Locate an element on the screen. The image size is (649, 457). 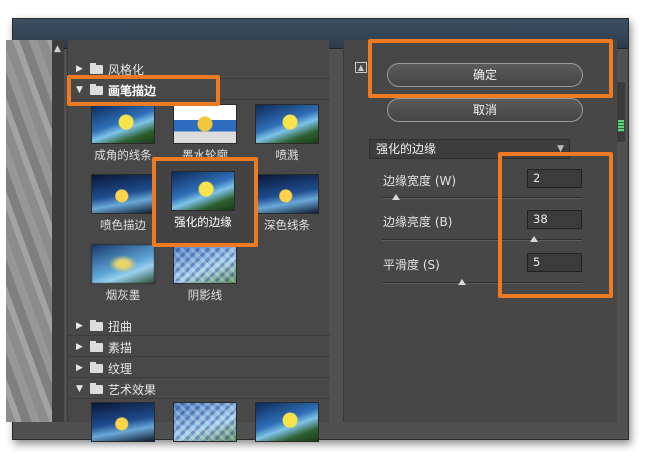
thumb-sumi-e: 烟灰墨 is located at coordinates (123, 273).